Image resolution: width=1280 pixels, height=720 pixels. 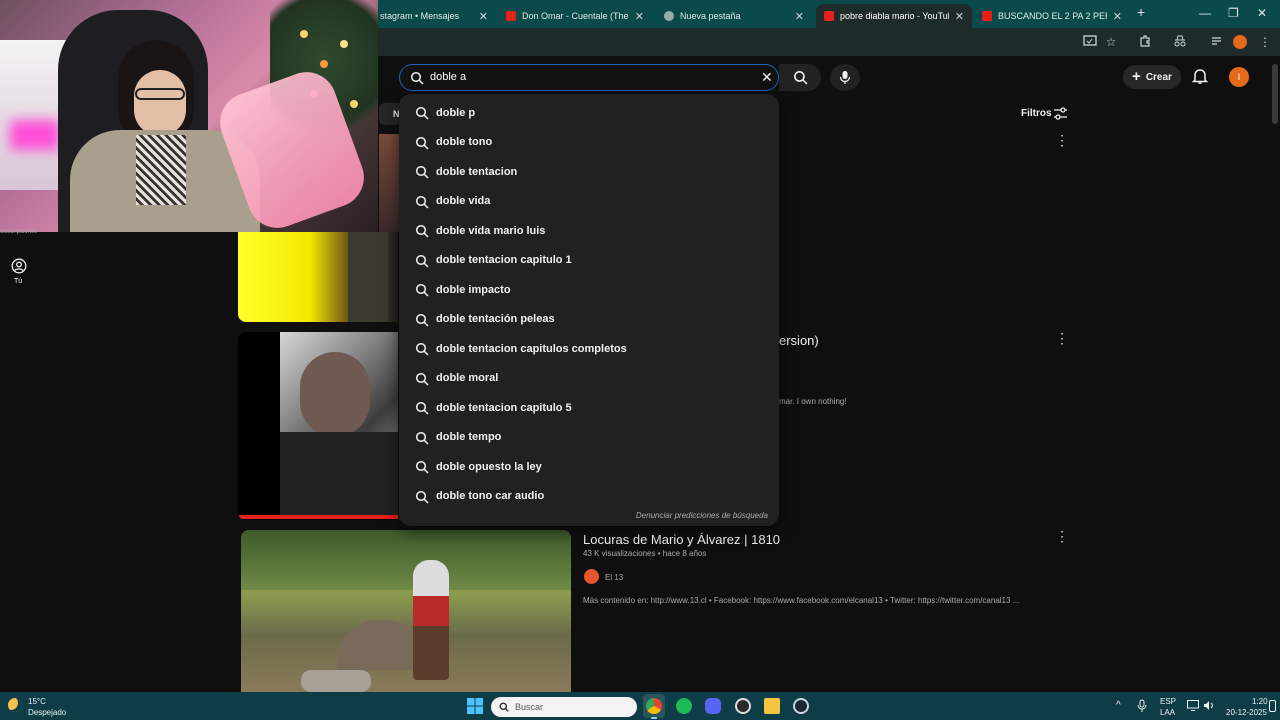 What do you see at coordinates (1060, 114) in the screenshot?
I see `filters-sliders-icon` at bounding box center [1060, 114].